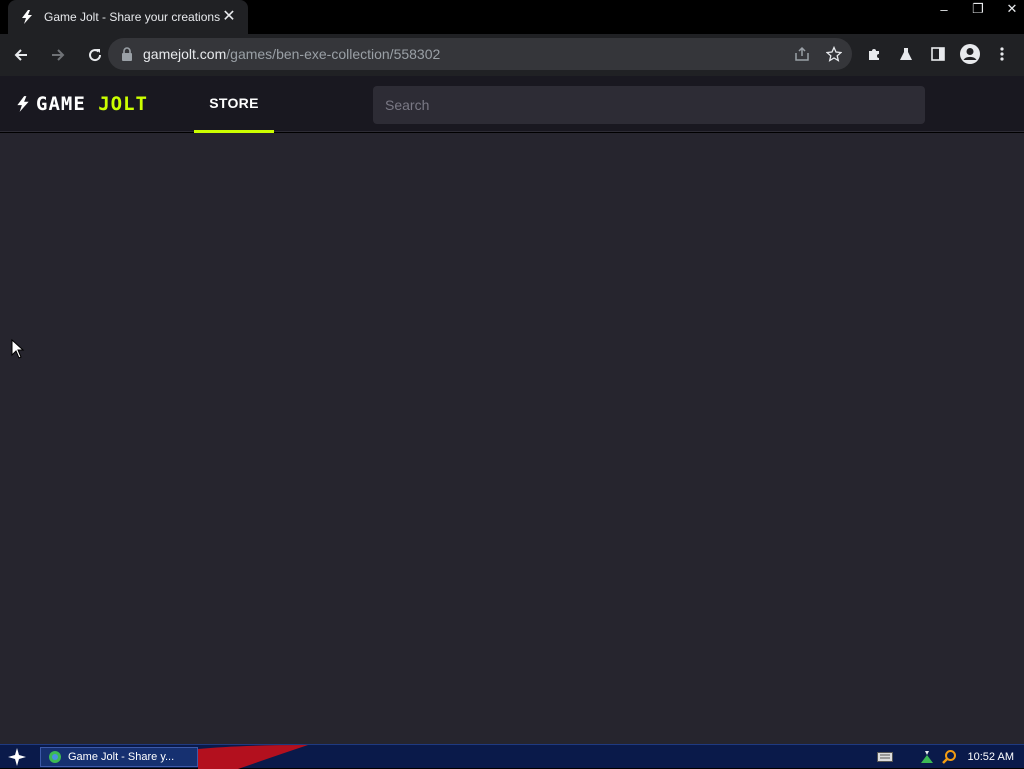 Image resolution: width=1024 pixels, height=769 pixels. I want to click on mouse-cursor-icon, so click(18, 349).